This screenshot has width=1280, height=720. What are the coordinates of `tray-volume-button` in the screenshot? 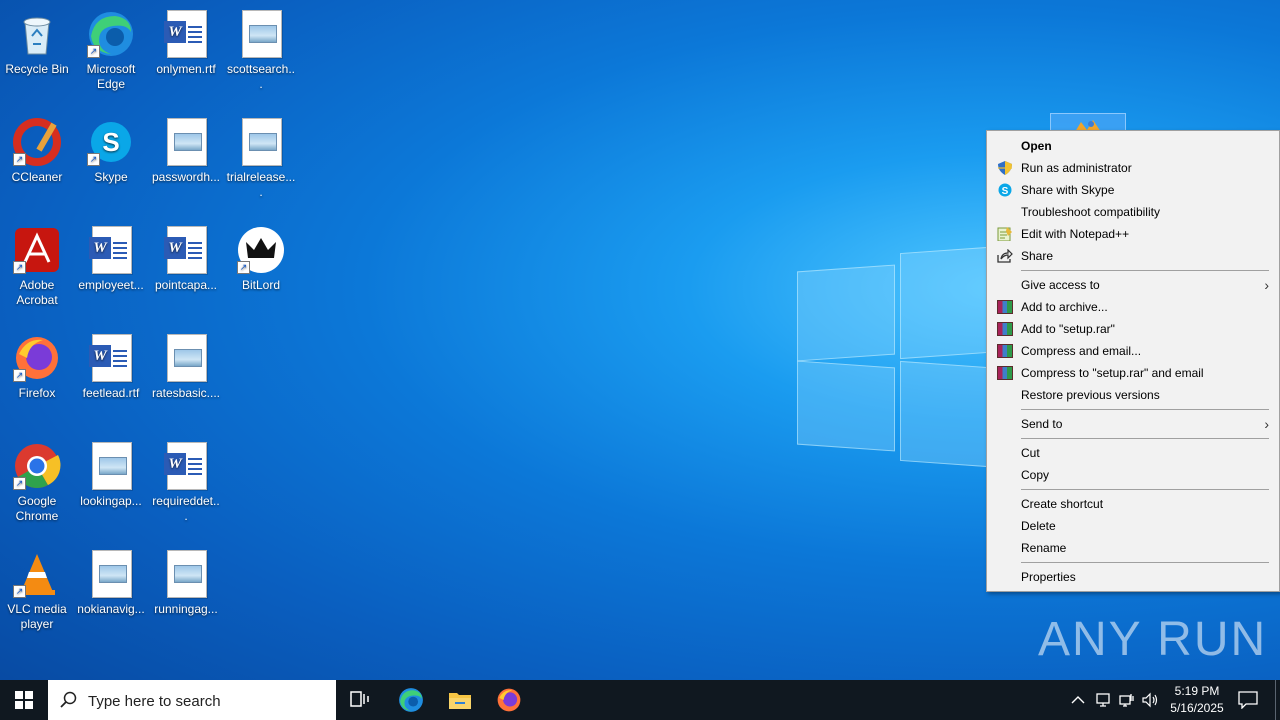 It's located at (1151, 700).